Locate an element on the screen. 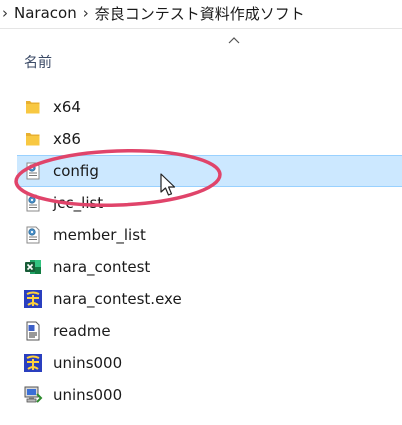 This screenshot has height=425, width=402. breadcrumb-segment-naracon: Naracon is located at coordinates (45, 13).